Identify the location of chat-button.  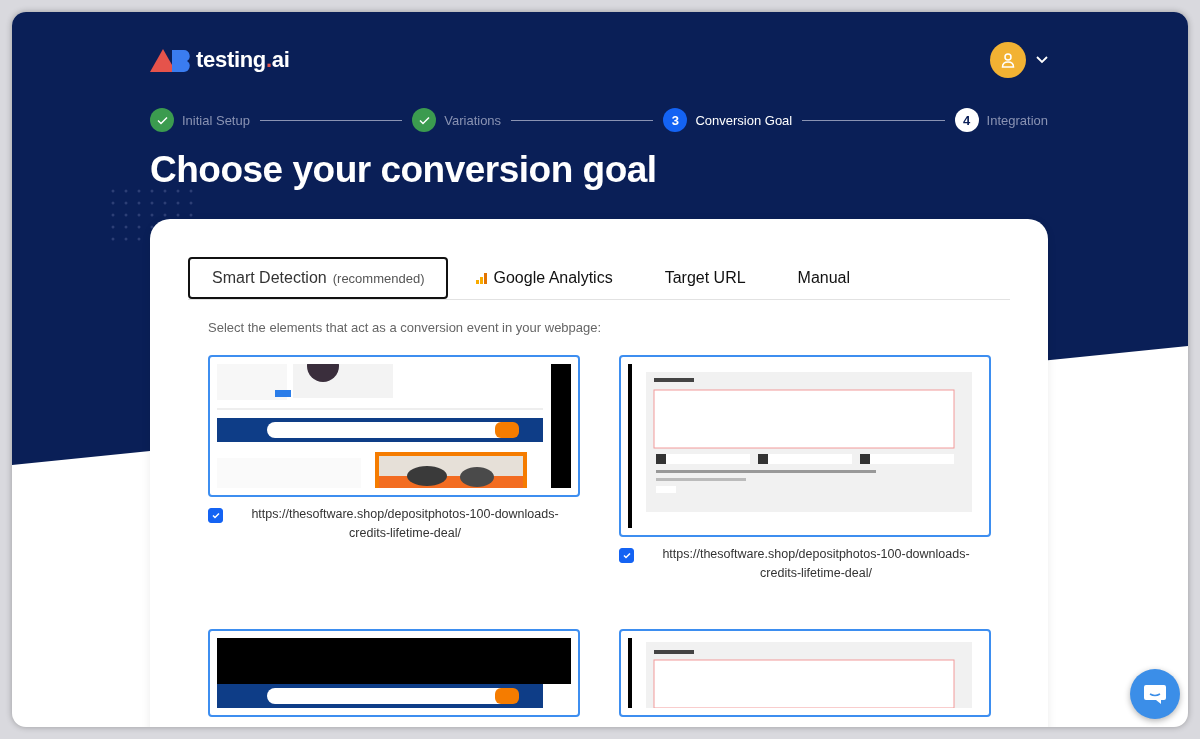
(1155, 694).